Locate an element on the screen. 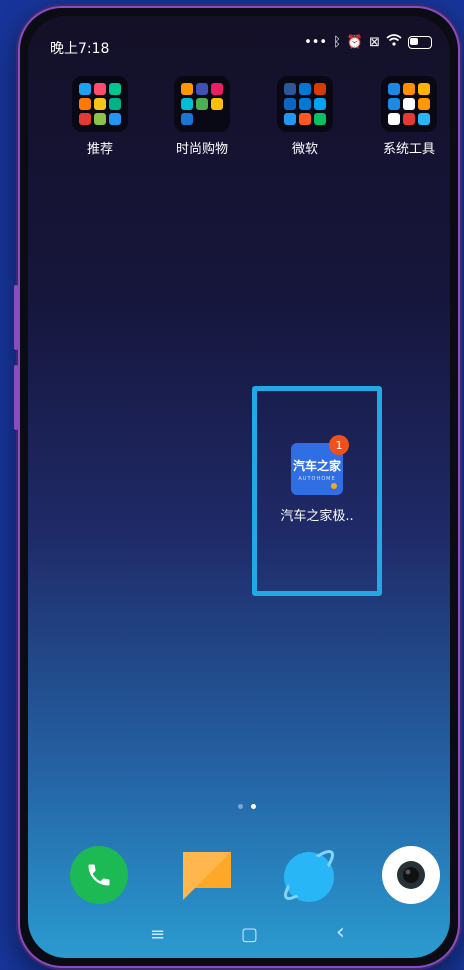 Image resolution: width=464 pixels, height=970 pixels. wifi-icon is located at coordinates (394, 42).